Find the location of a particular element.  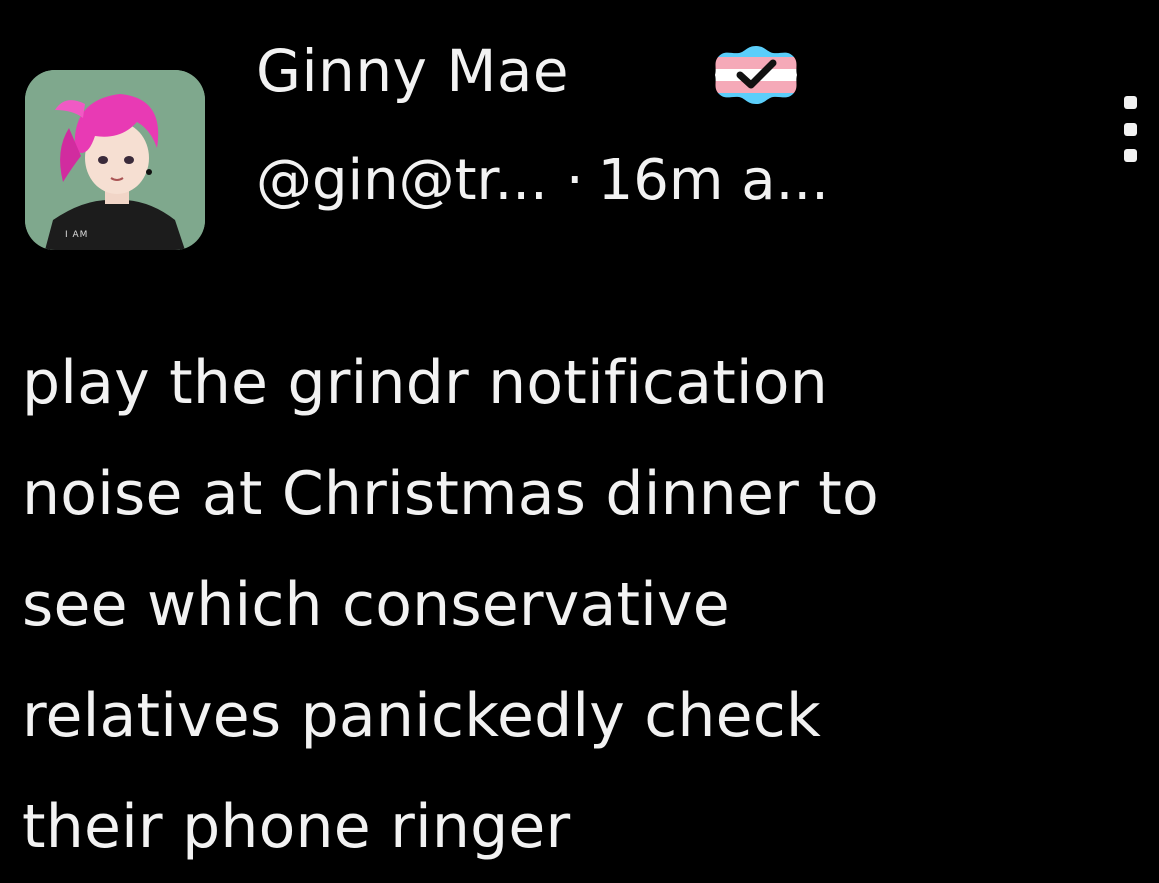

author-display-name: Ginny Mae is located at coordinates (412, 71).